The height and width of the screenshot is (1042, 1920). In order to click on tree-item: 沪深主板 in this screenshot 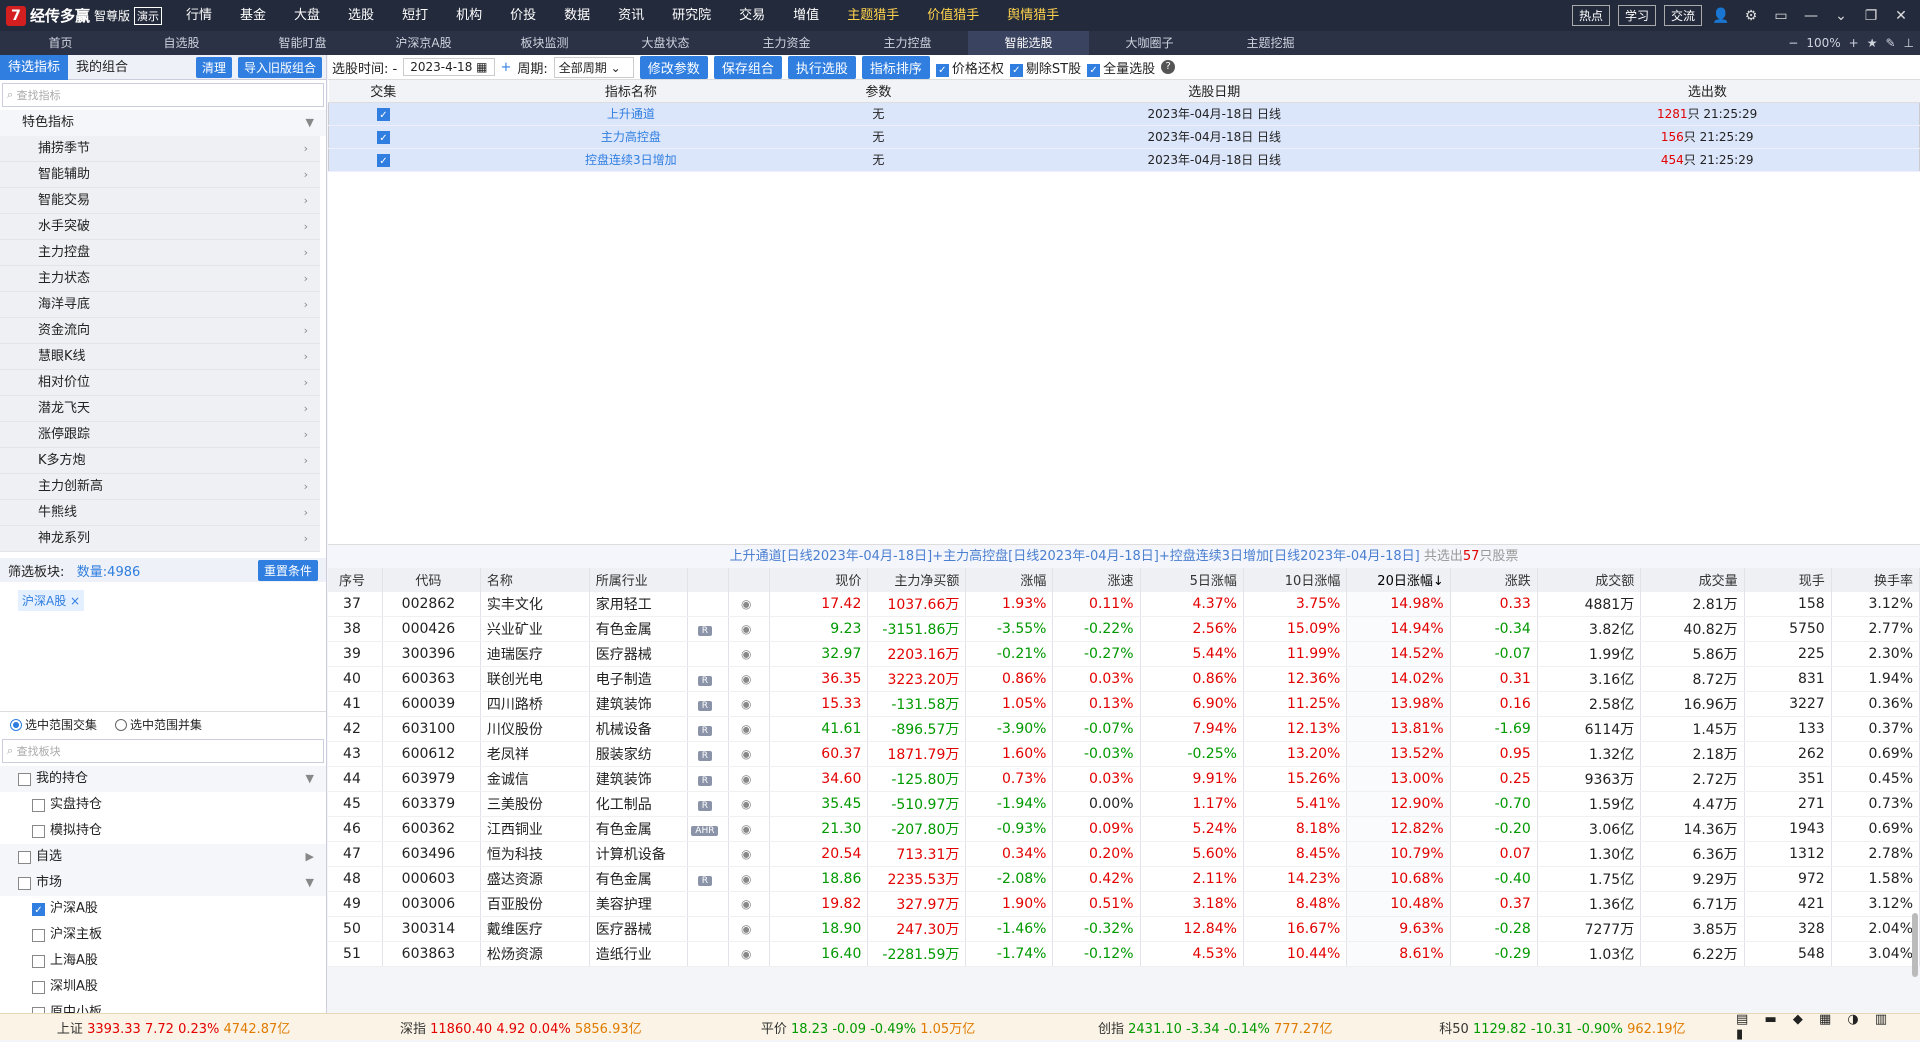, I will do `click(163, 935)`.